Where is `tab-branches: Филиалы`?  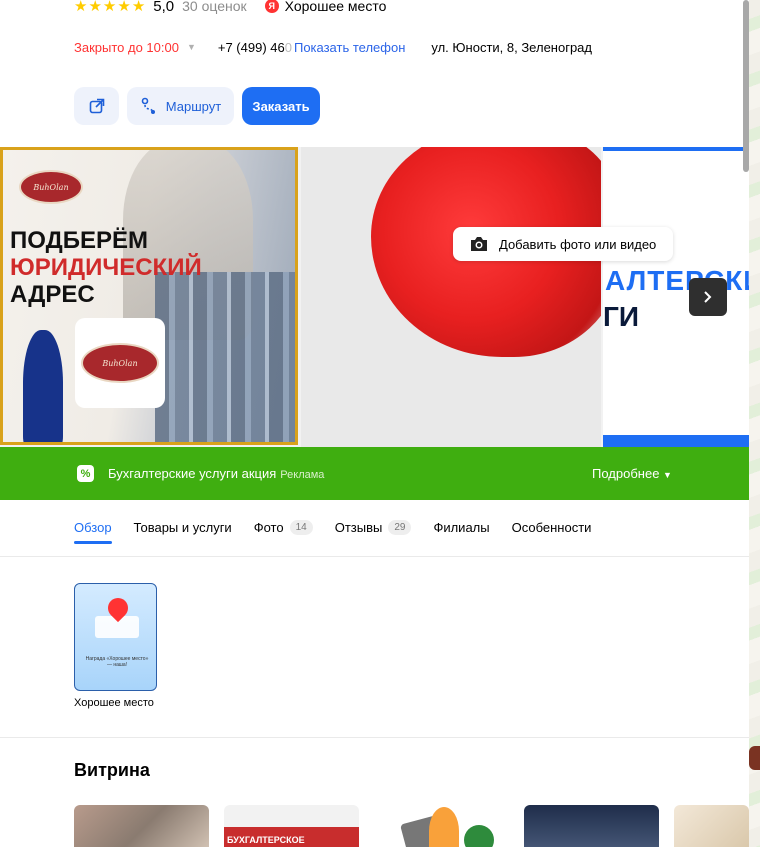
tab-branches: Филиалы is located at coordinates (461, 527).